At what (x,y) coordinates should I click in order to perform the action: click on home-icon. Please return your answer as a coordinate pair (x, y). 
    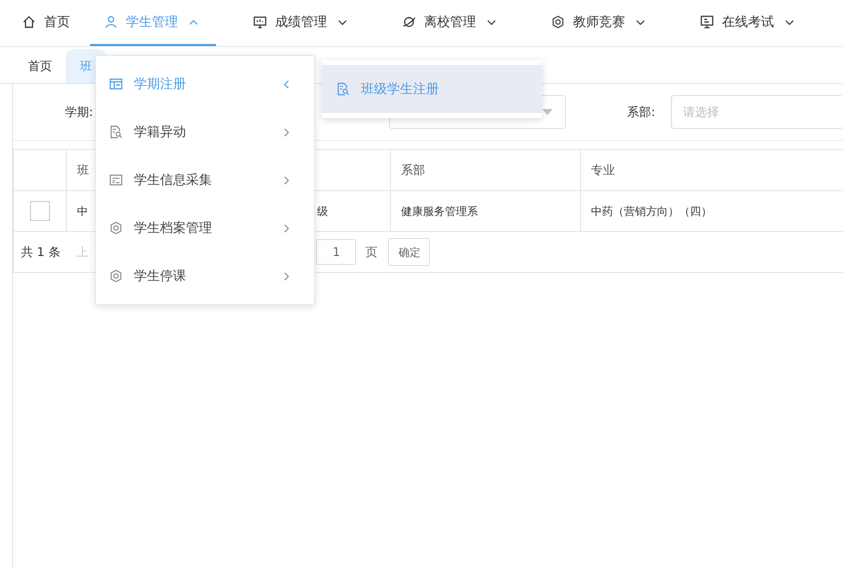
    Looking at the image, I should click on (29, 22).